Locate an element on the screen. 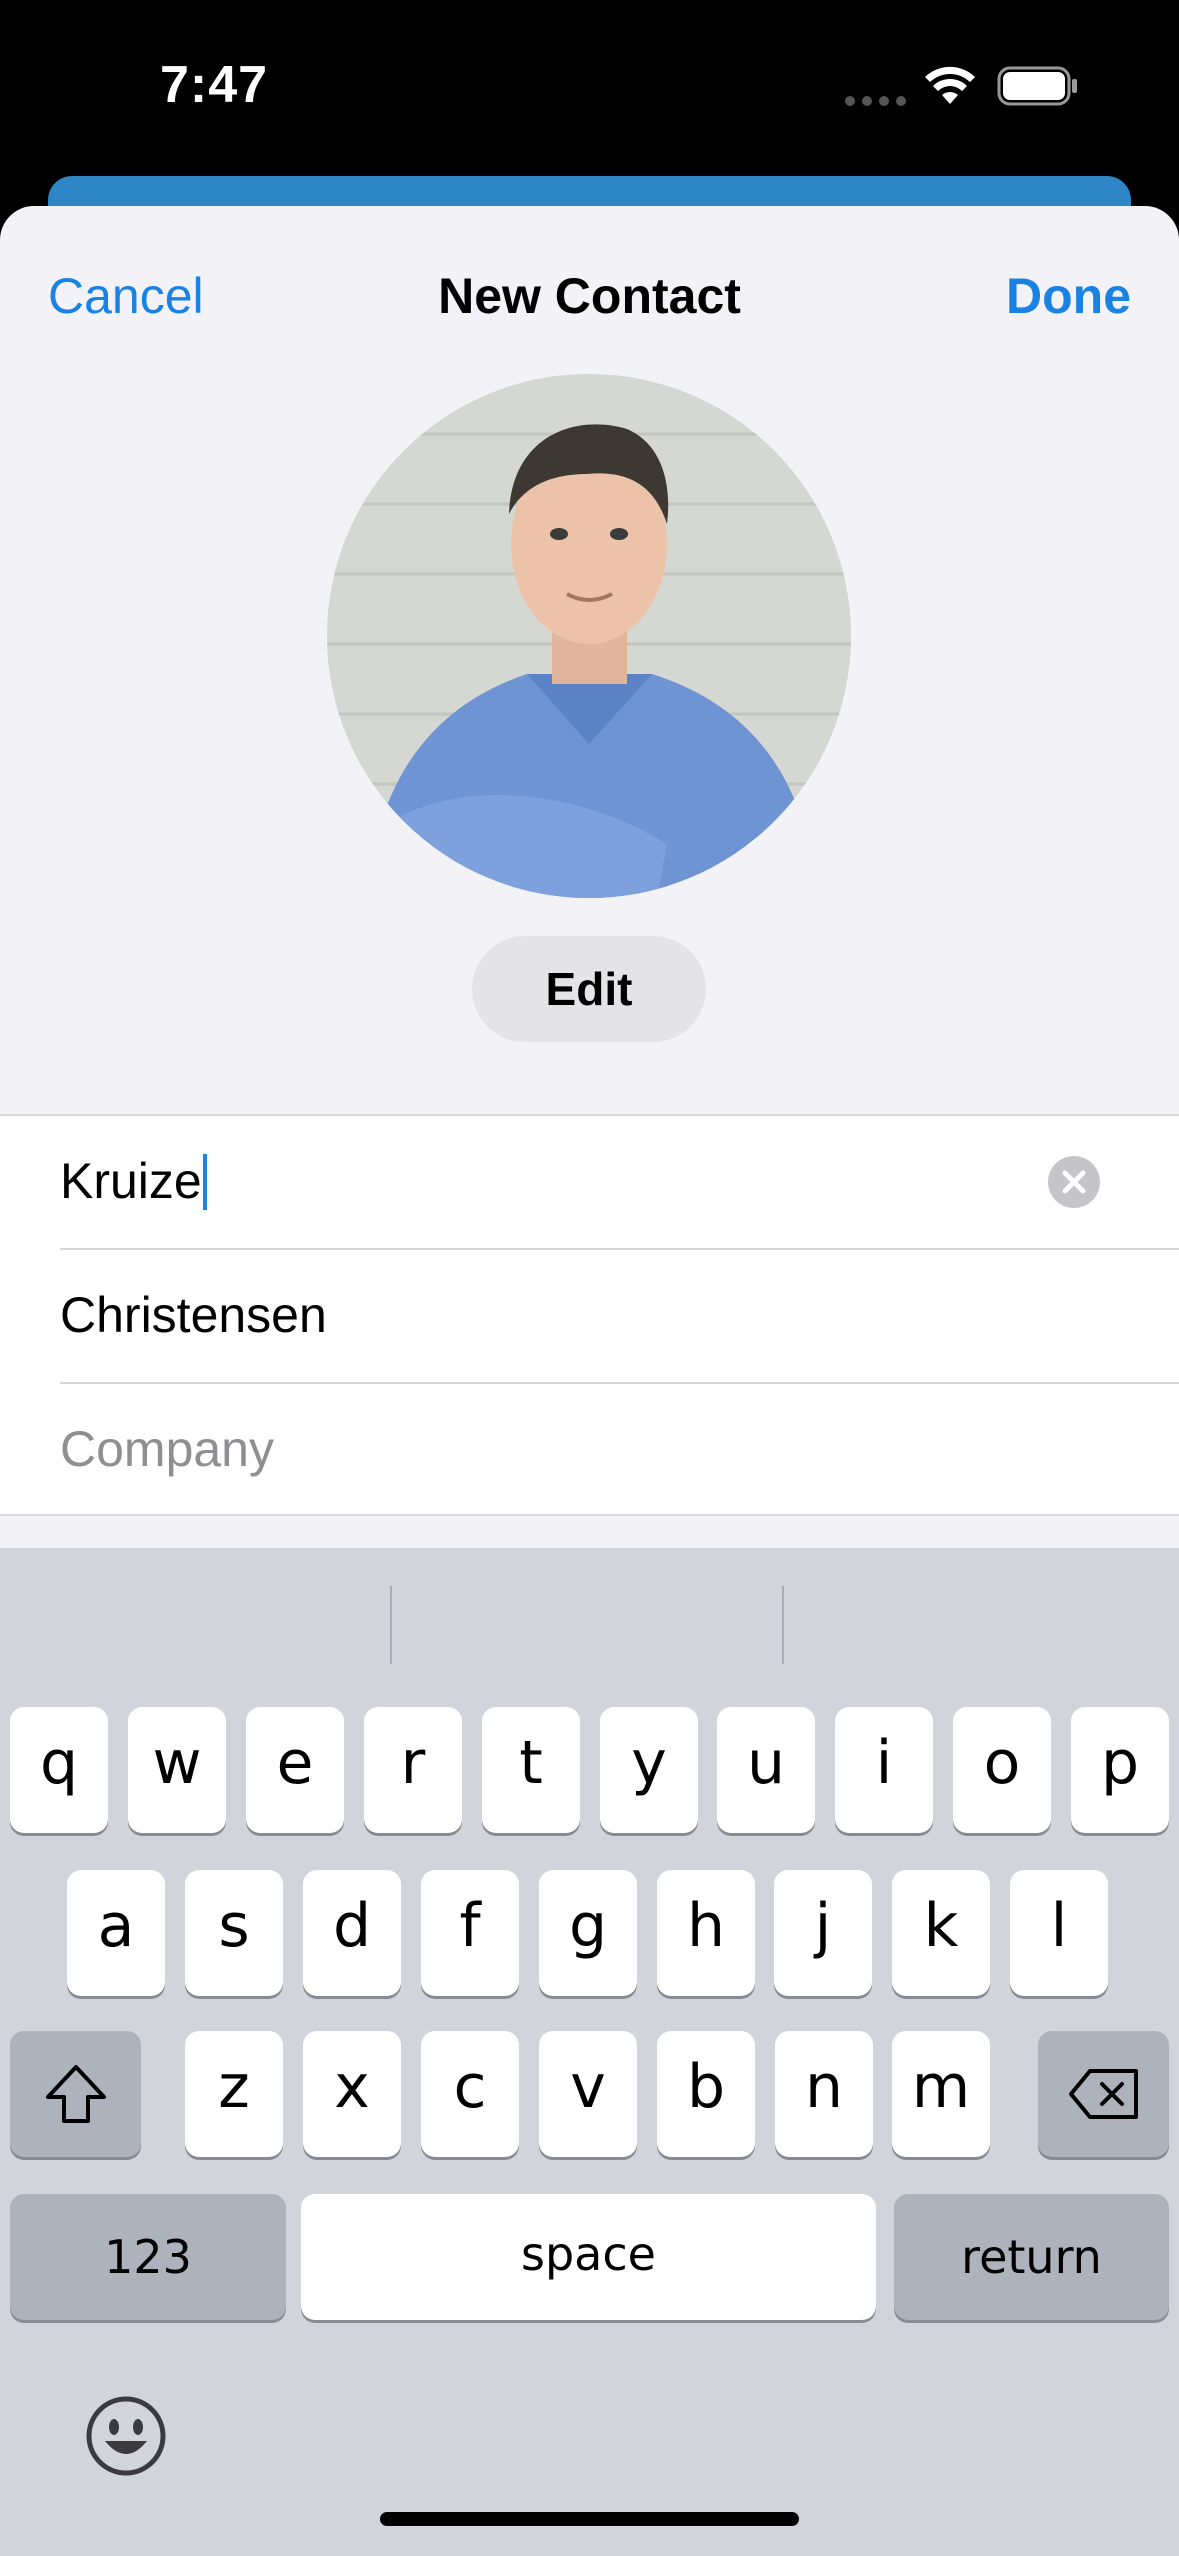 Image resolution: width=1179 pixels, height=2556 pixels. key-e: e is located at coordinates (295, 1770).